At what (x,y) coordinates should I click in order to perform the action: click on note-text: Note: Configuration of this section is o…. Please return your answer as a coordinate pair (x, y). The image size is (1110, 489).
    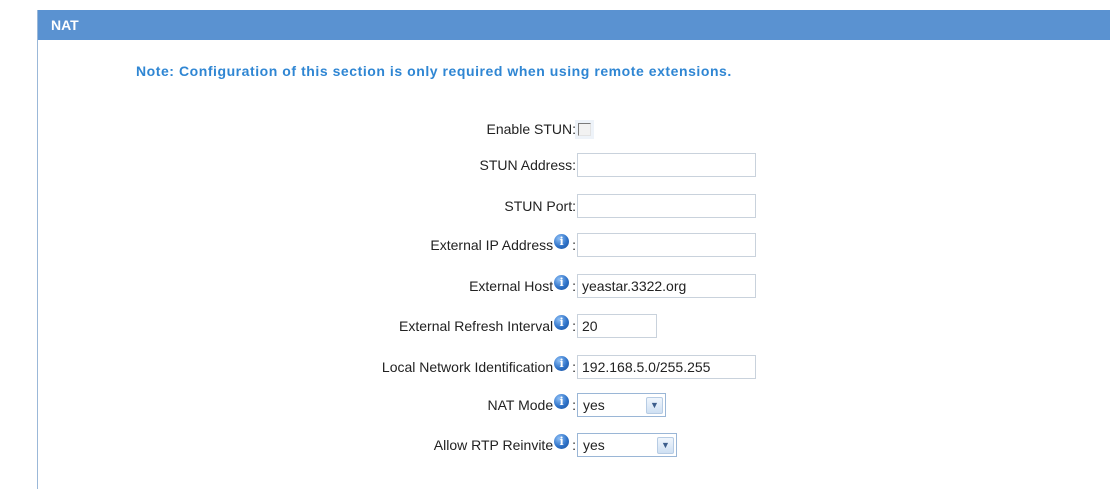
    Looking at the image, I should click on (434, 71).